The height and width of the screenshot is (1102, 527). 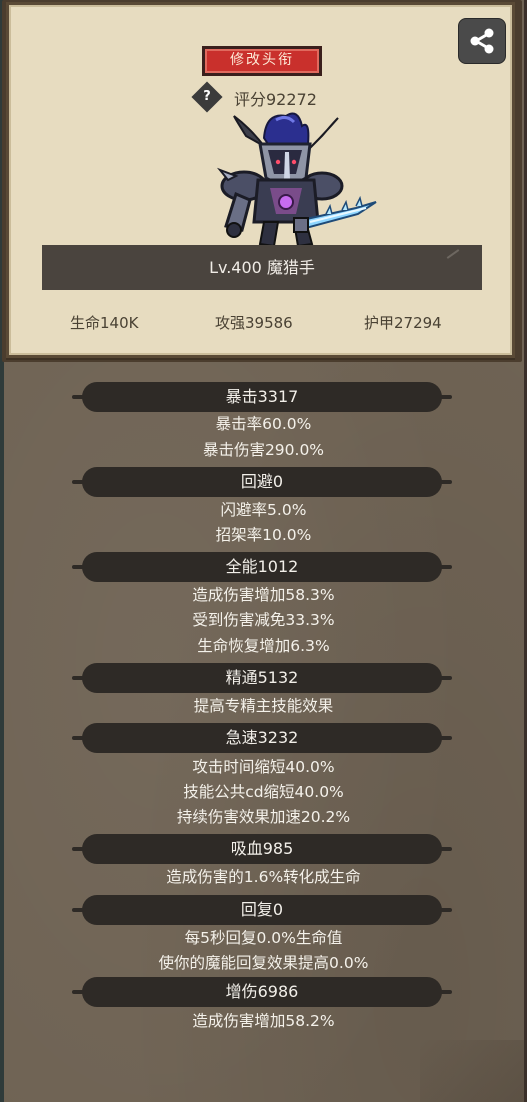 I want to click on attr-line: 闪避率5.0%, so click(x=263, y=510).